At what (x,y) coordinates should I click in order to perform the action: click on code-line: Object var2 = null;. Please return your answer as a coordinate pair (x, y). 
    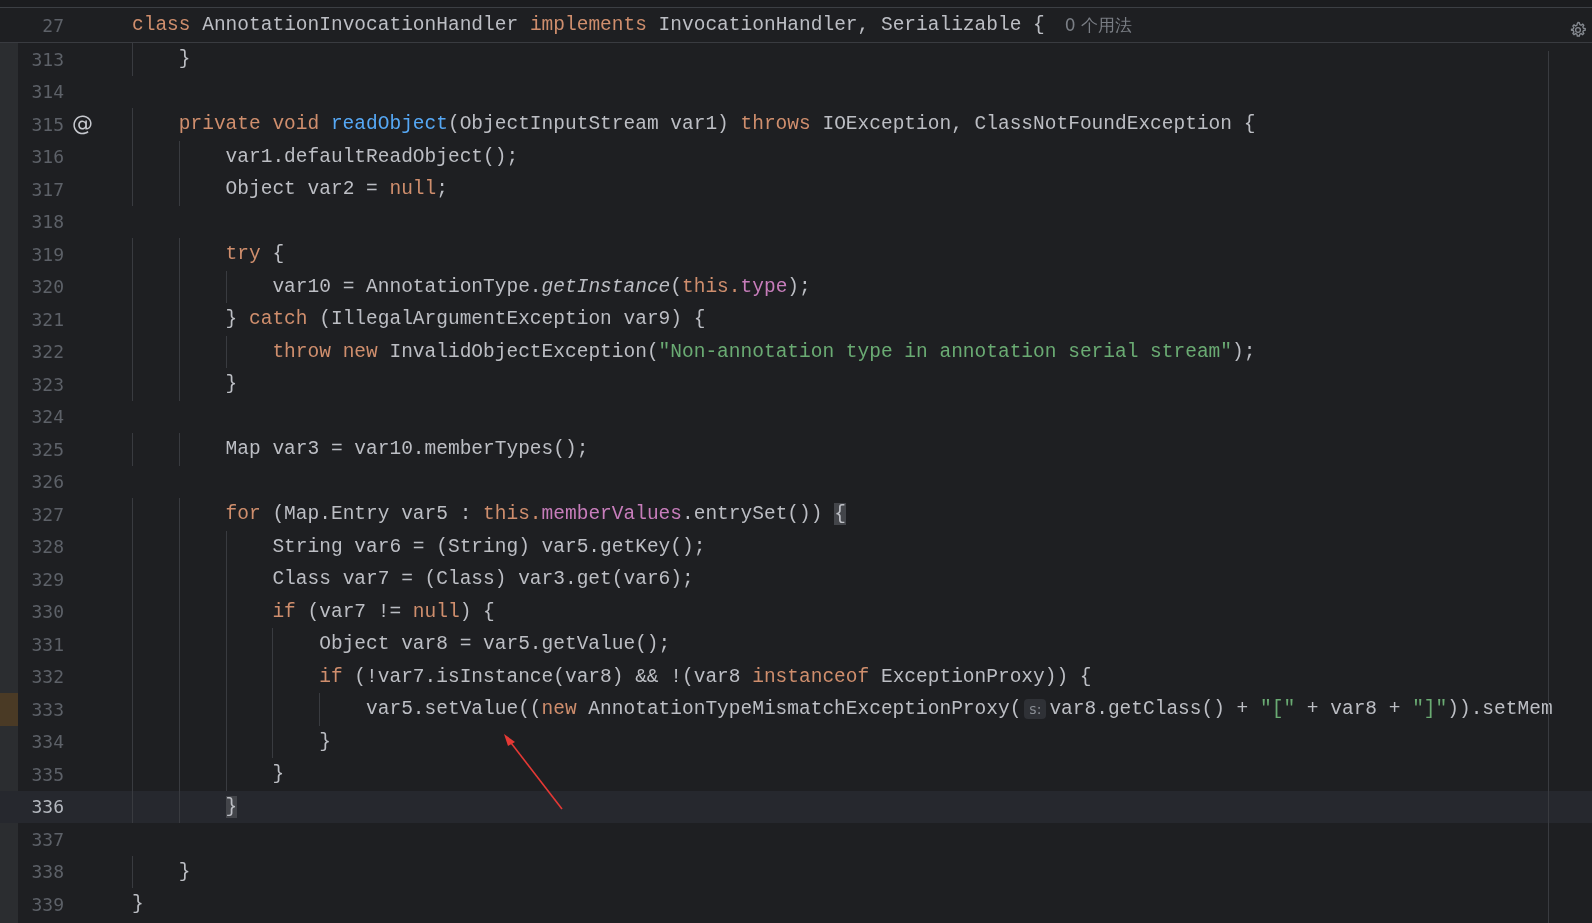
    Looking at the image, I should click on (336, 189).